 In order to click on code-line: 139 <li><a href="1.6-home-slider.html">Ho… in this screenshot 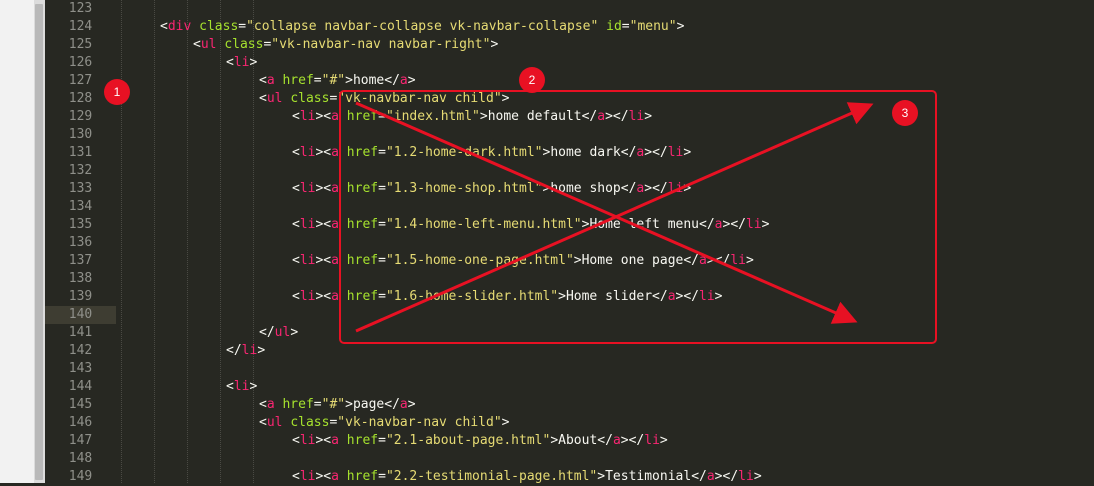, I will do `click(569, 297)`.